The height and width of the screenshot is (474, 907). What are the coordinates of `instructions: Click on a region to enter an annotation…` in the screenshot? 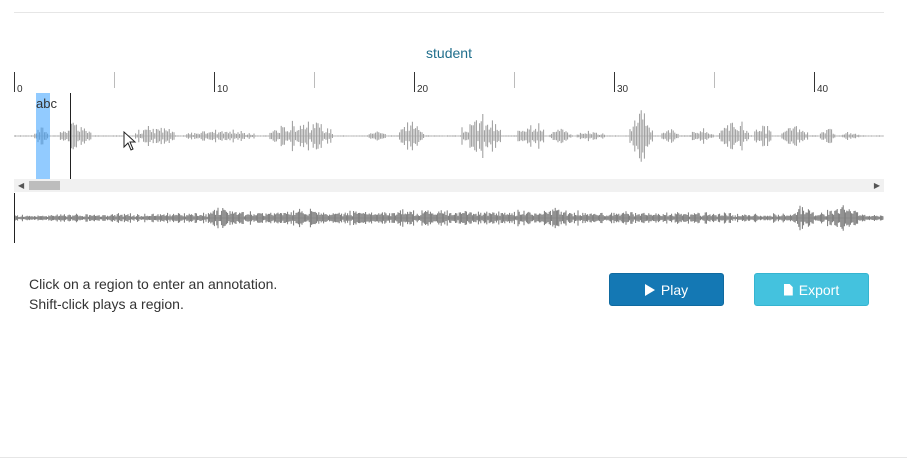 It's located at (153, 294).